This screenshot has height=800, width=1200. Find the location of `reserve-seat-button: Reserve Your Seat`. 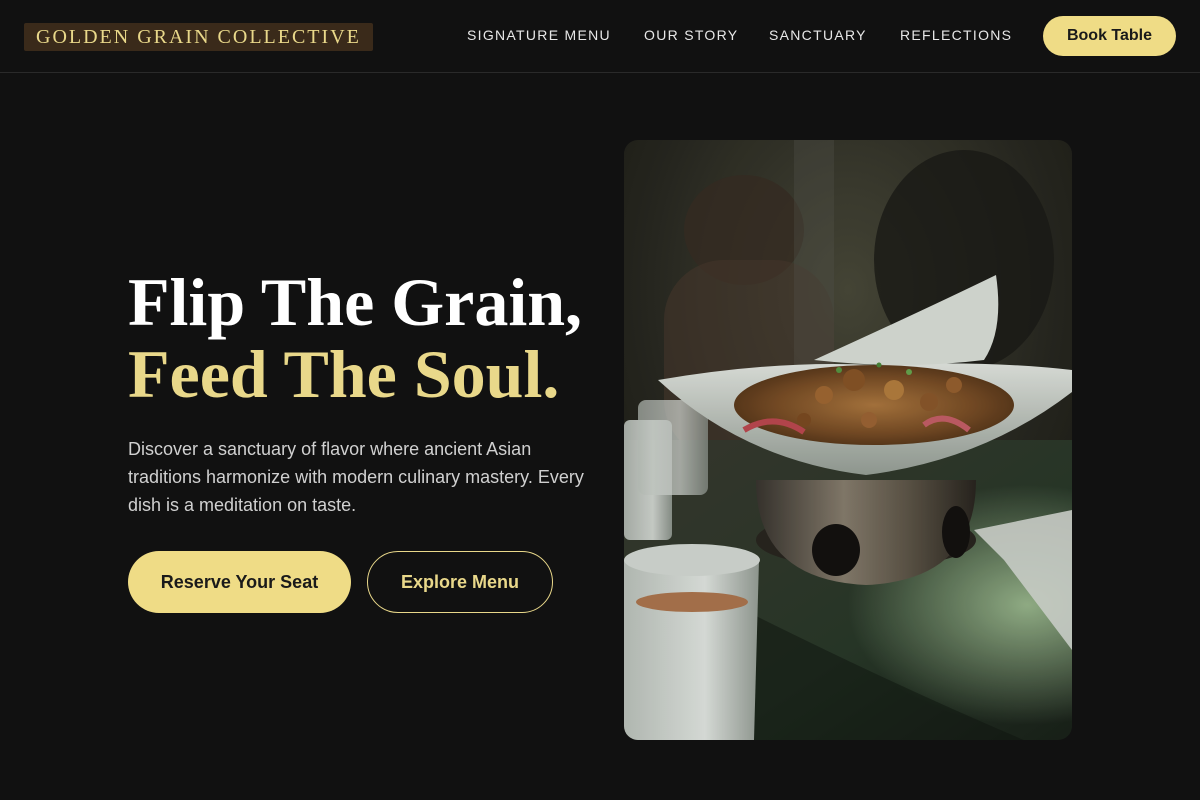

reserve-seat-button: Reserve Your Seat is located at coordinates (239, 582).